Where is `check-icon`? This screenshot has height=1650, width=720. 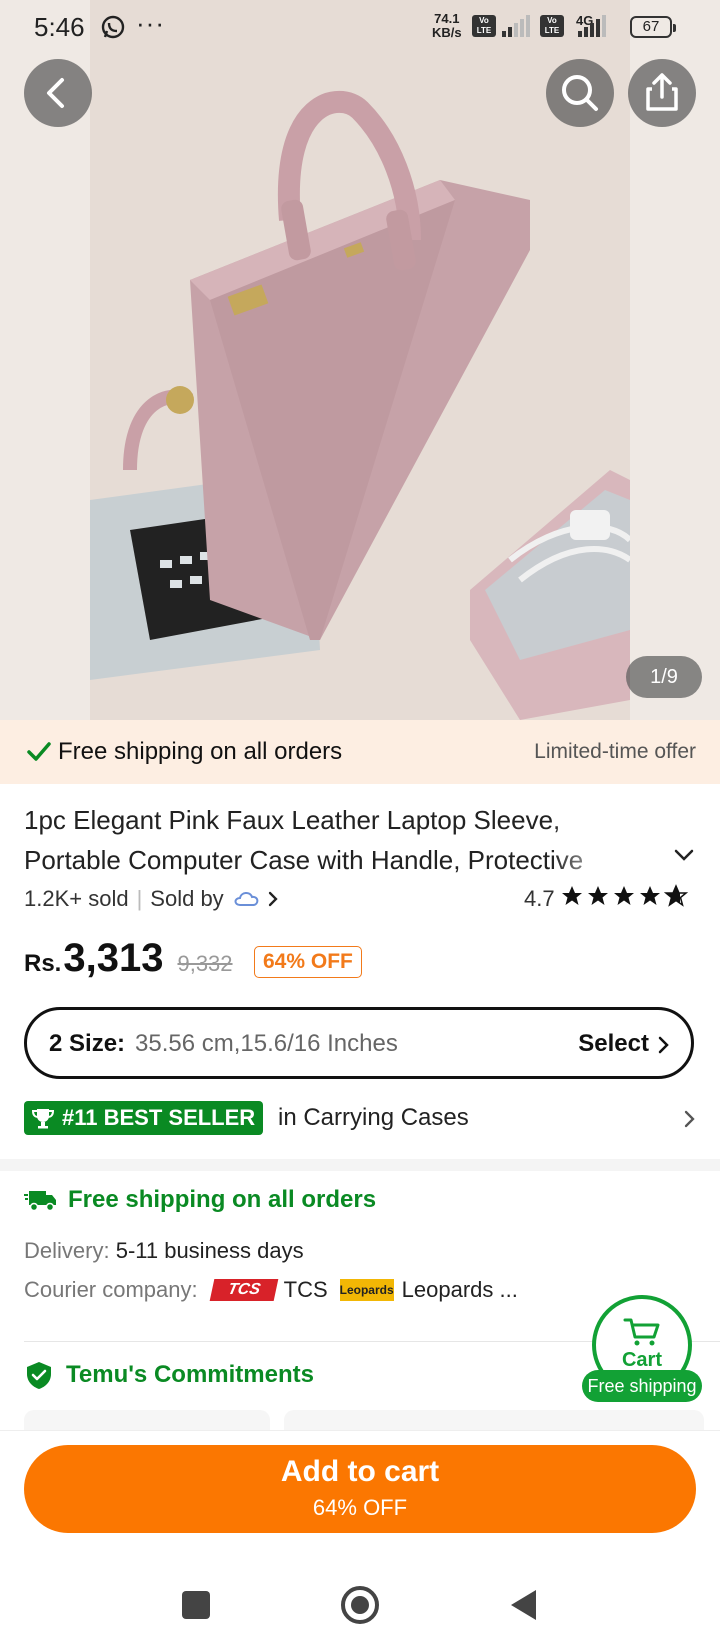
check-icon is located at coordinates (39, 751).